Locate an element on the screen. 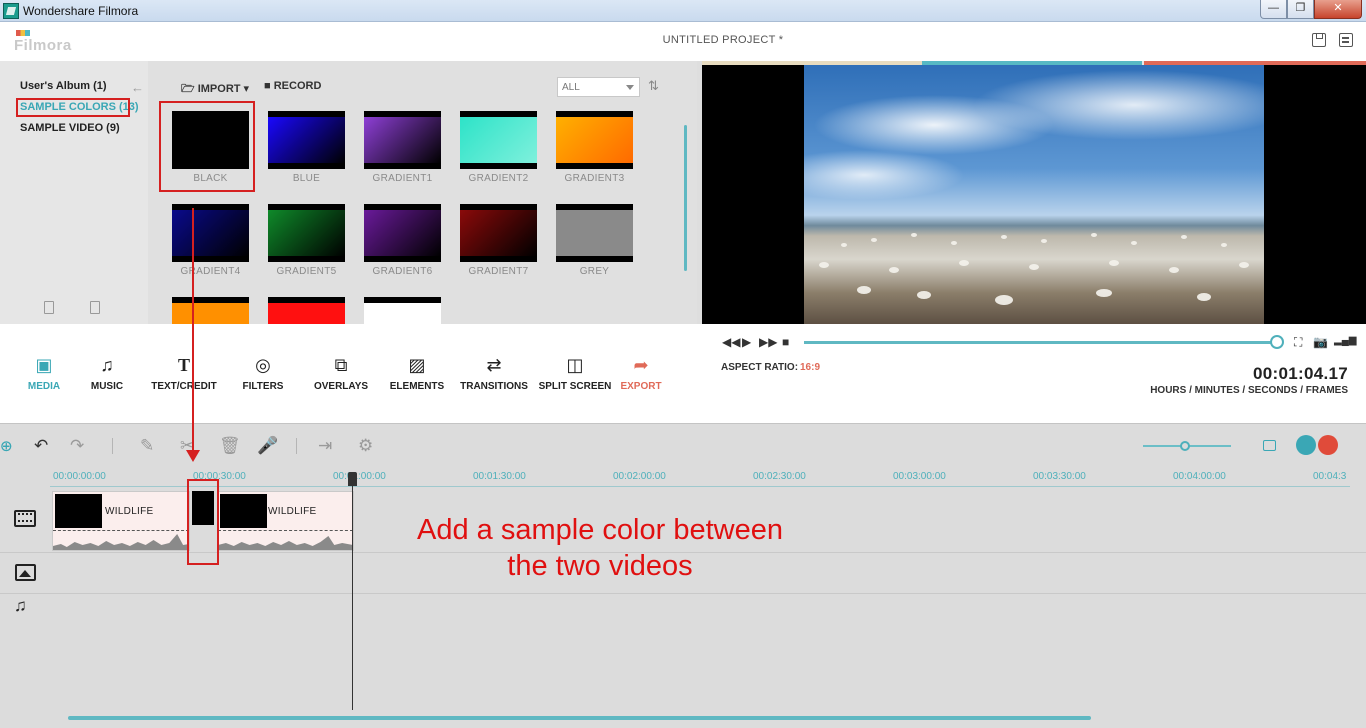  playhead-handle is located at coordinates (352, 479).